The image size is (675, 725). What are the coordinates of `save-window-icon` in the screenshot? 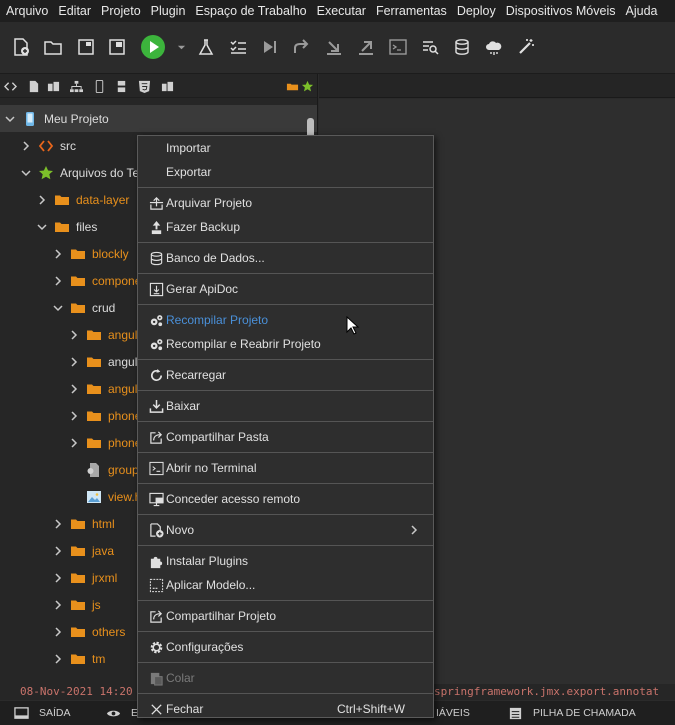 It's located at (117, 47).